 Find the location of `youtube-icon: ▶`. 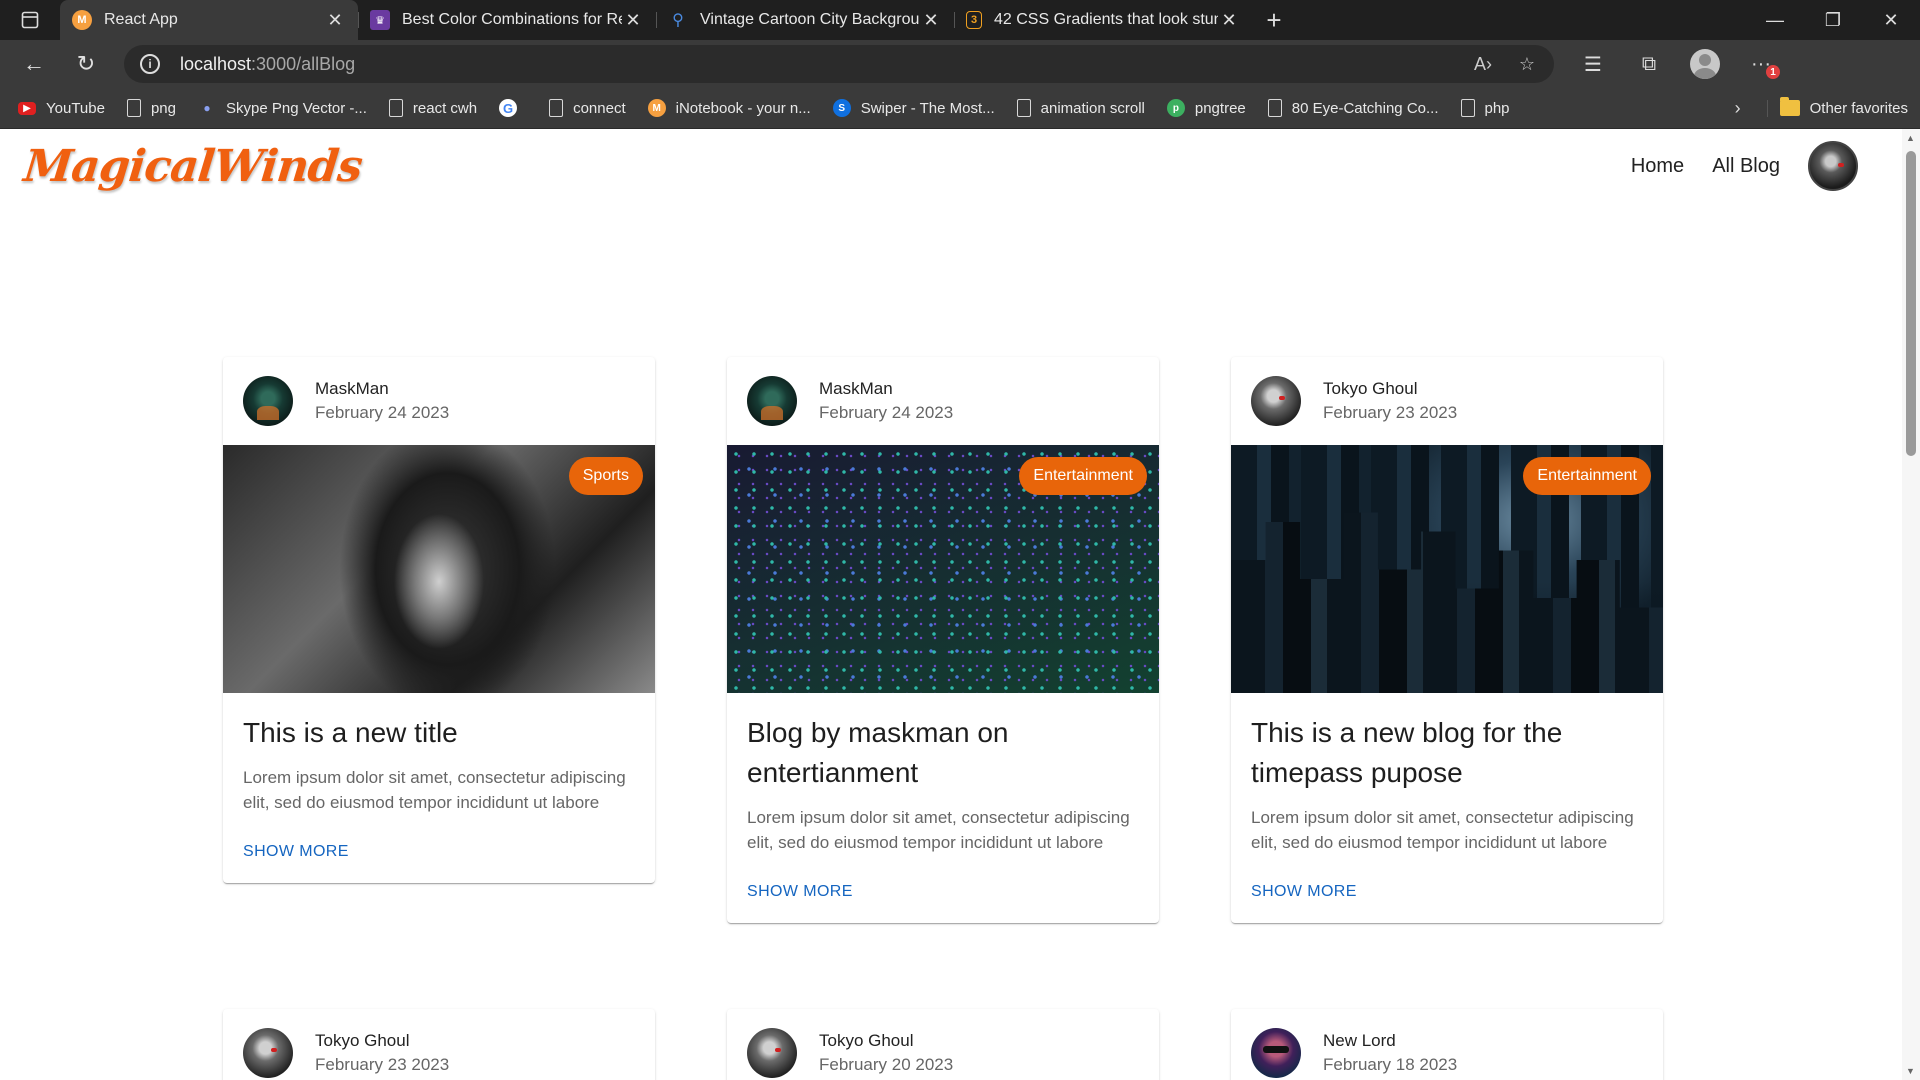

youtube-icon: ▶ is located at coordinates (27, 108).